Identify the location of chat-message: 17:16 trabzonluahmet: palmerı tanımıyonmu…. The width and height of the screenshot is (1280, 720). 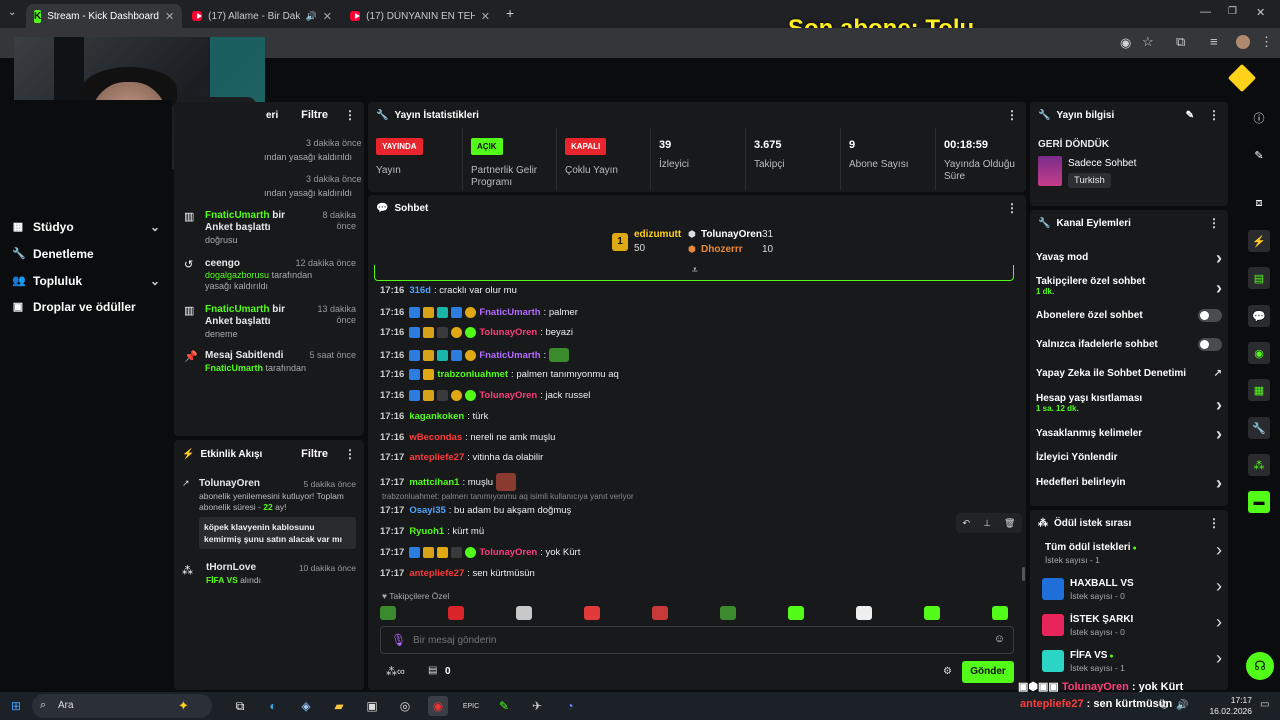
(499, 374).